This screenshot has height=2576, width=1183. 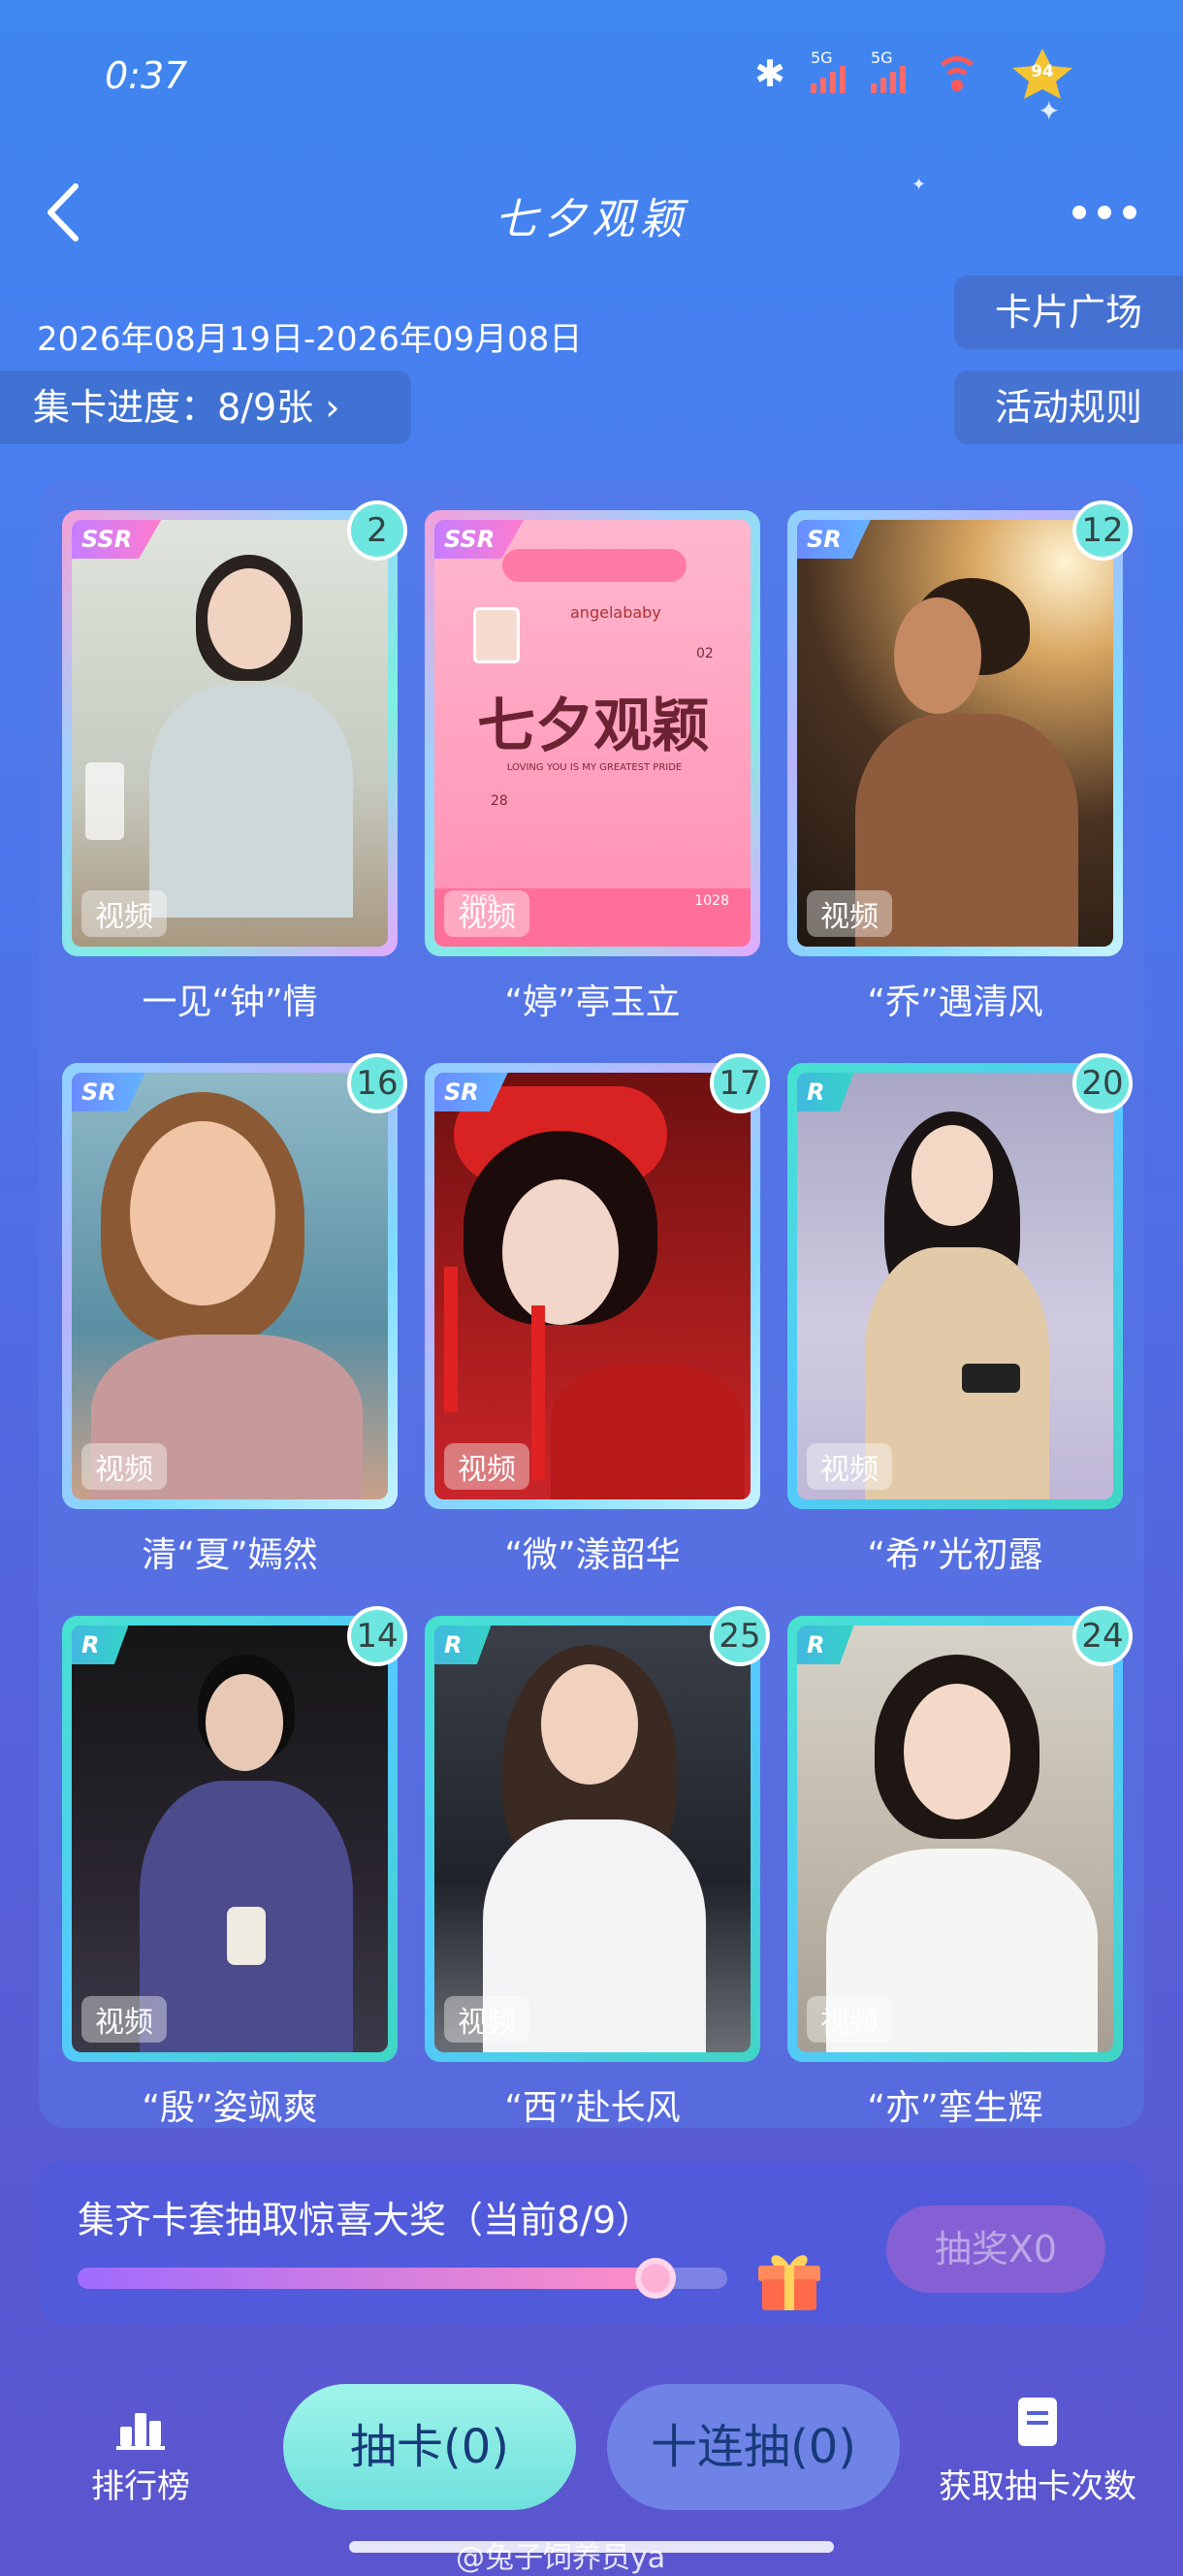 What do you see at coordinates (957, 73) in the screenshot?
I see `wifi-icon` at bounding box center [957, 73].